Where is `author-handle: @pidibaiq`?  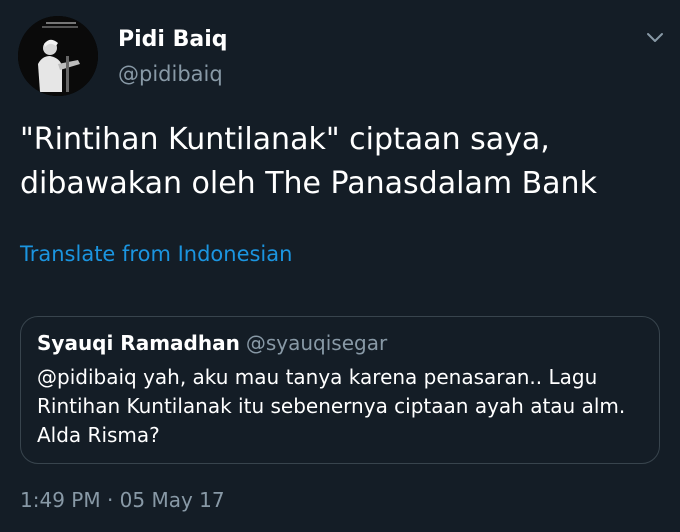
author-handle: @pidibaiq is located at coordinates (170, 74).